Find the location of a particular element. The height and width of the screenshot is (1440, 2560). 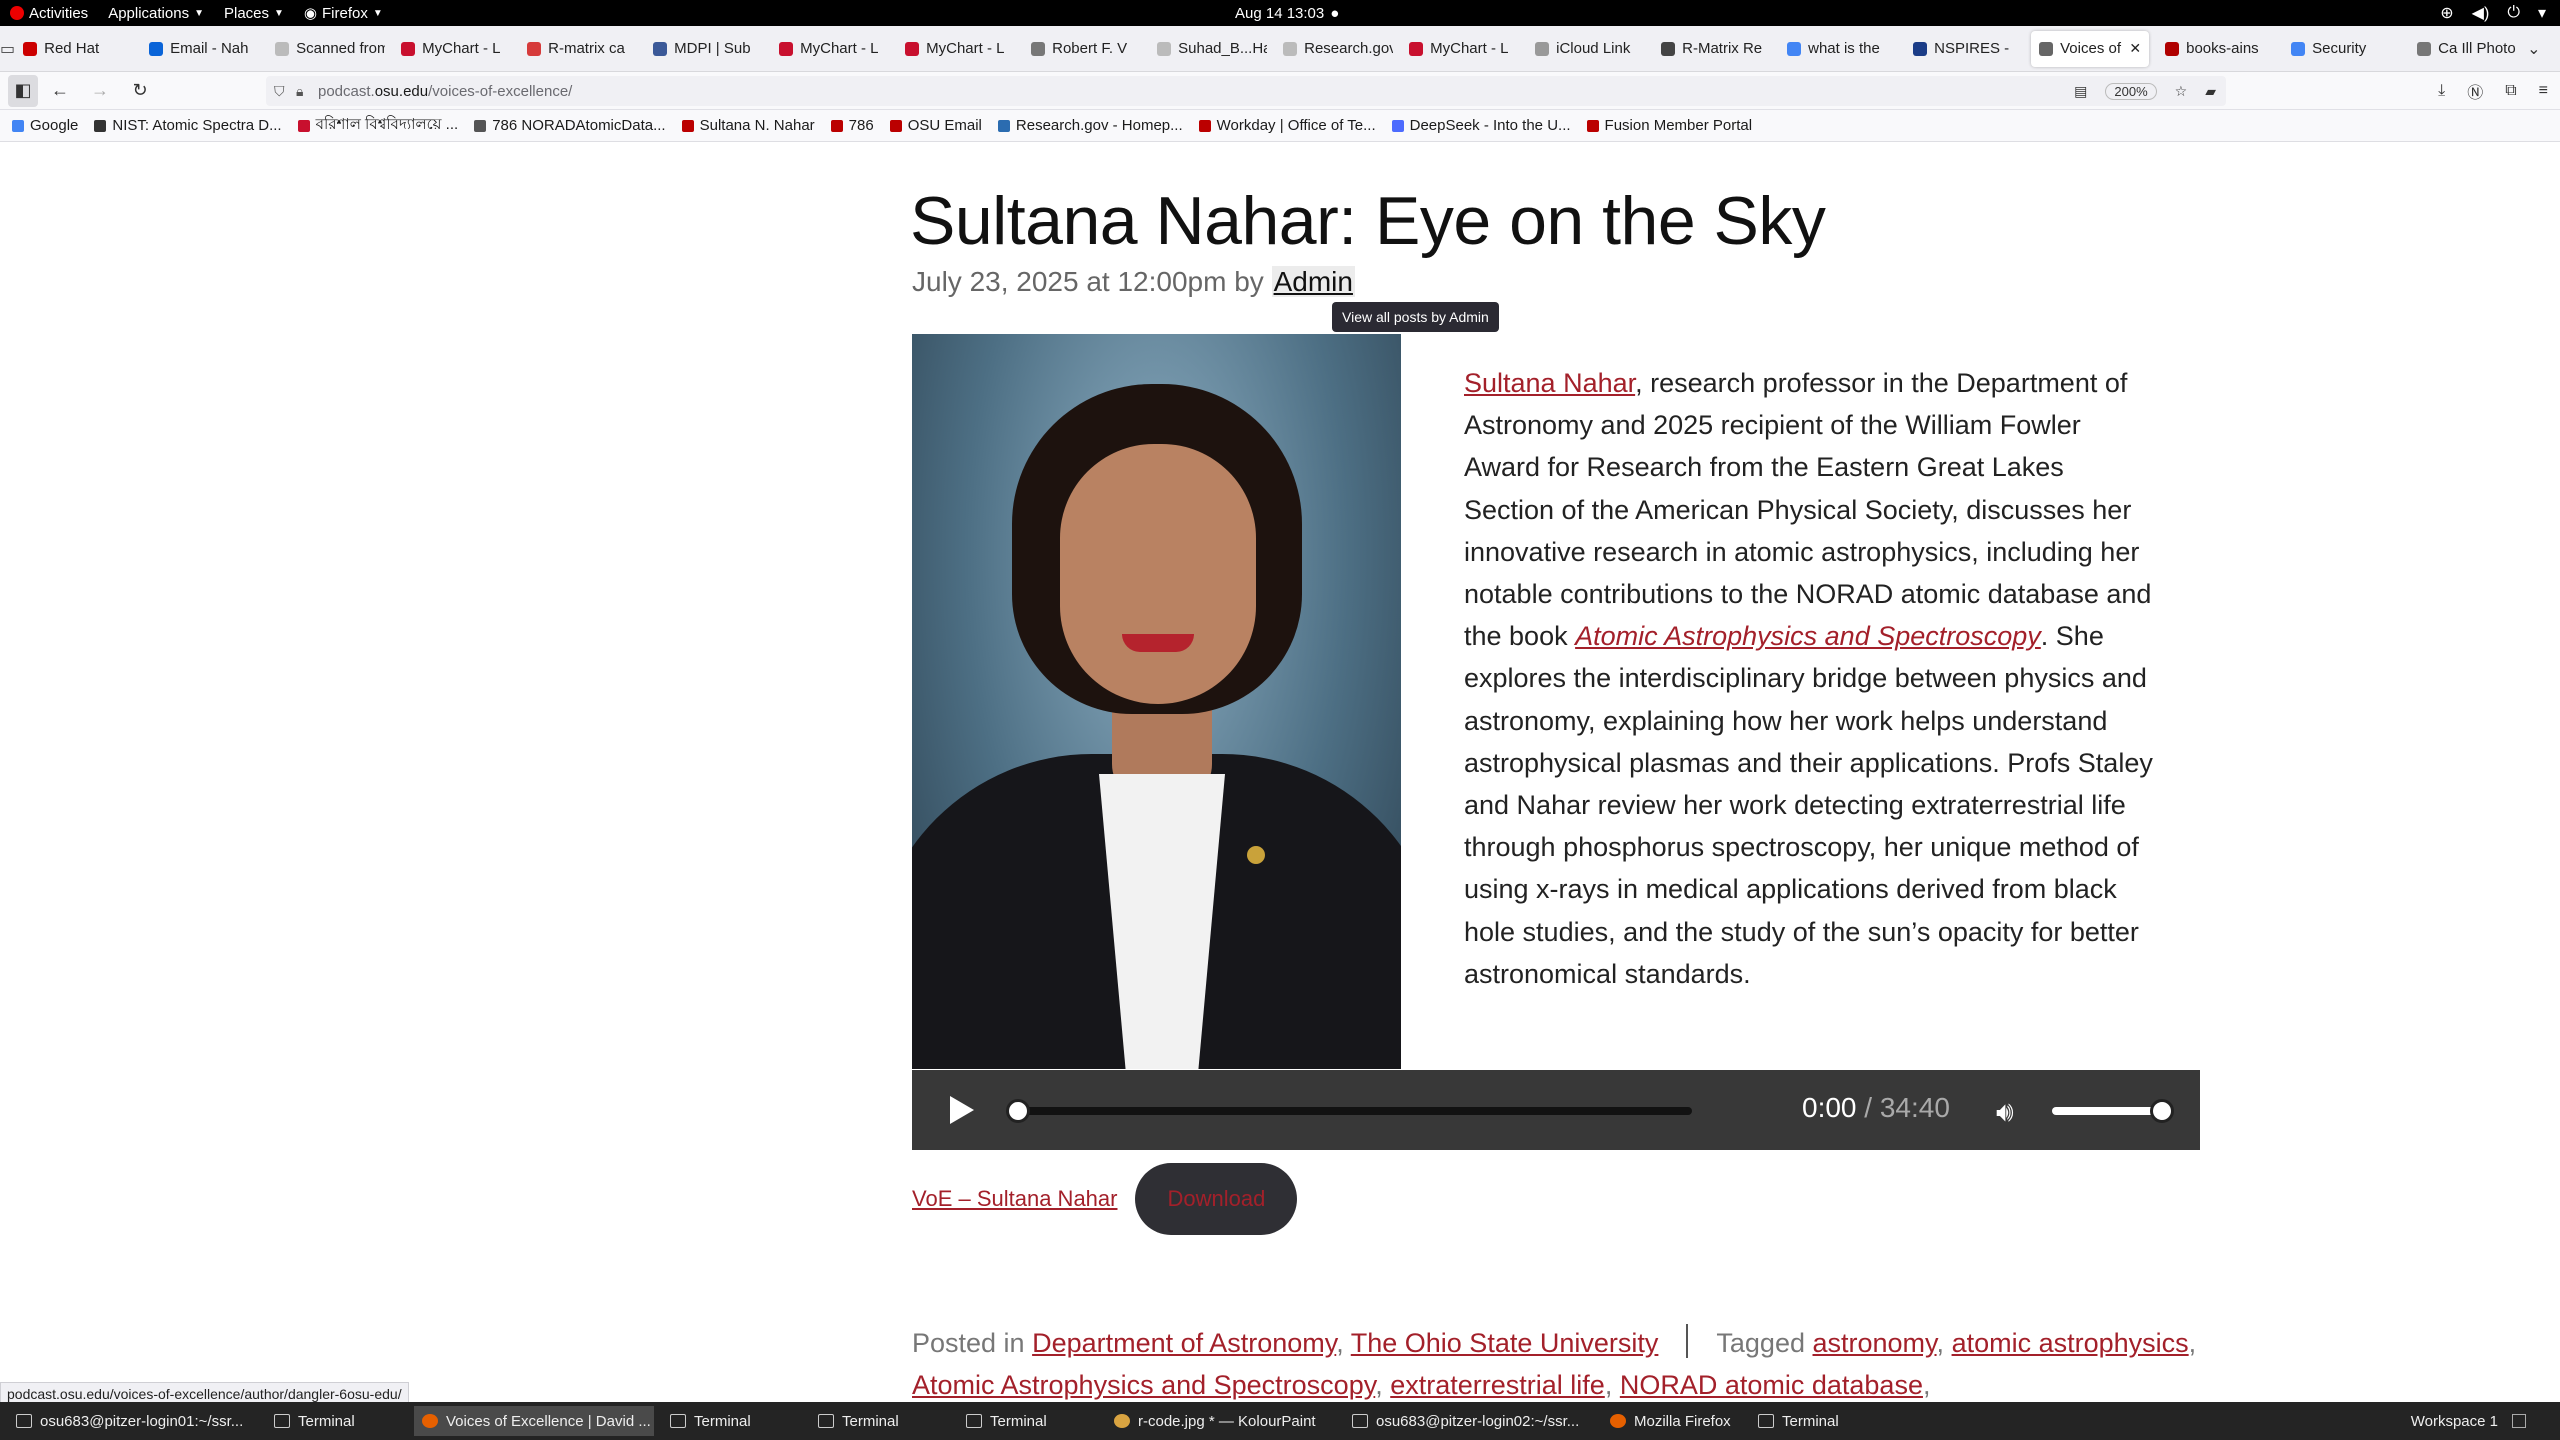

speaker-icon: 🔊︎ is located at coordinates (2005, 1112).